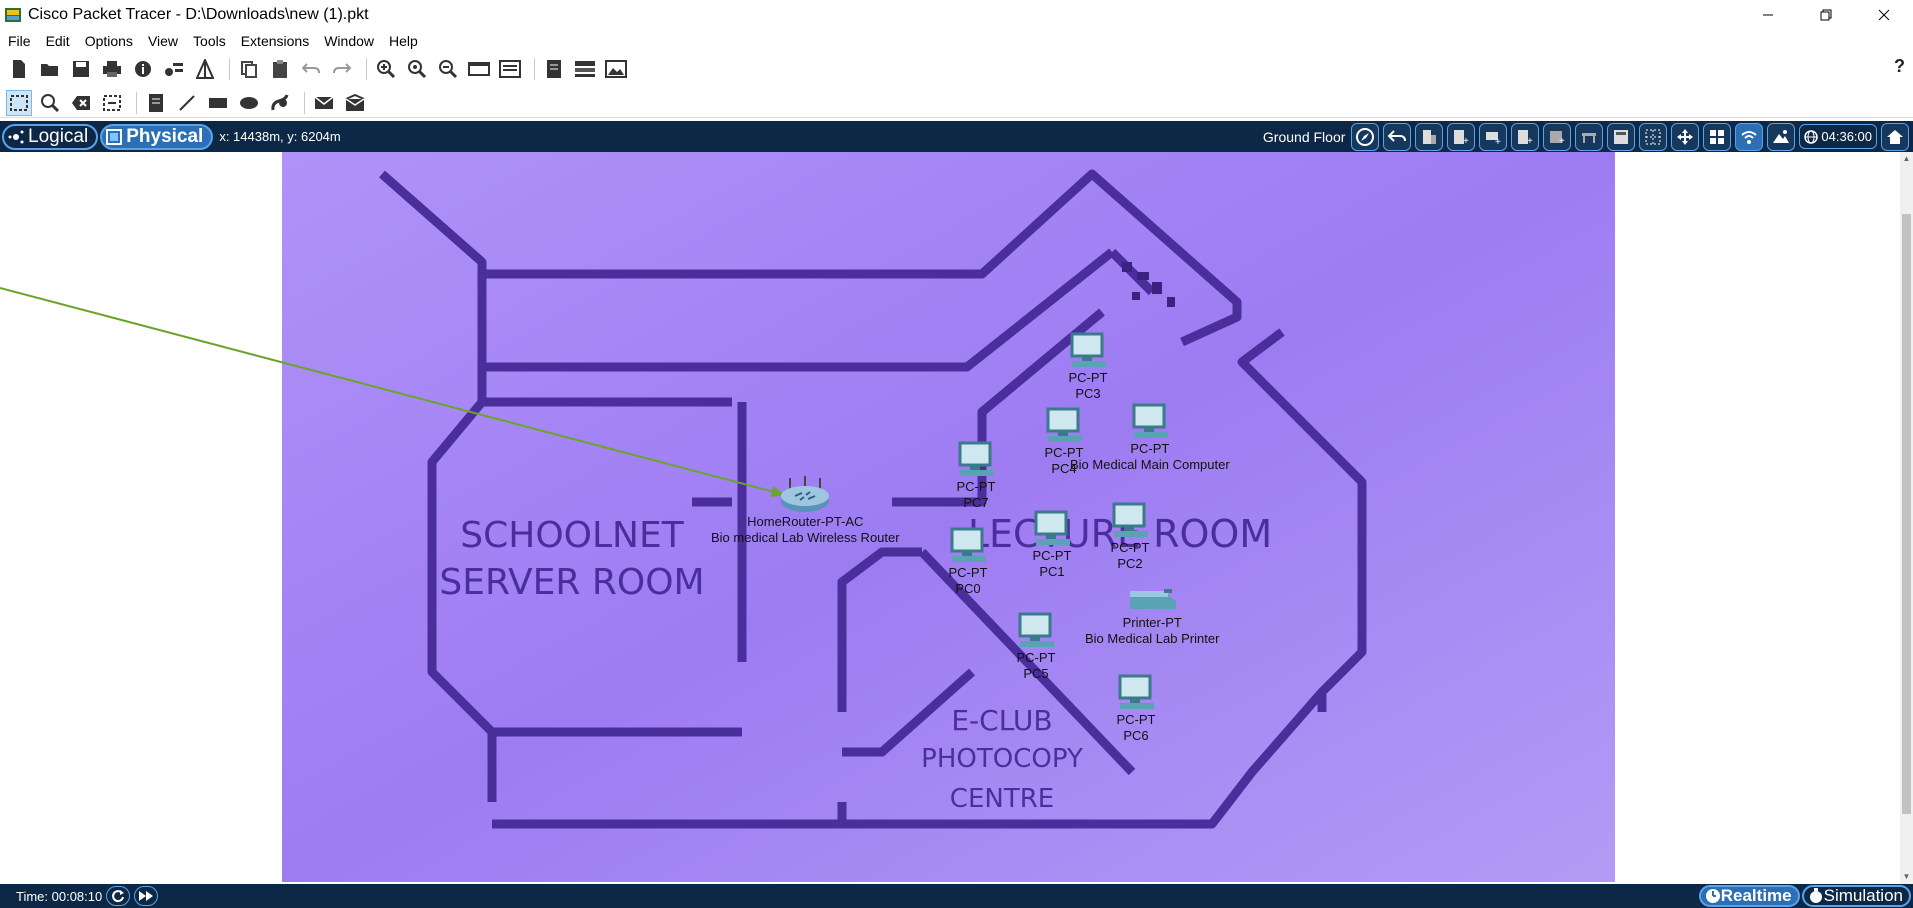 The height and width of the screenshot is (908, 1913). I want to click on vertical-scrollbar: ▲ ▼, so click(1906, 518).